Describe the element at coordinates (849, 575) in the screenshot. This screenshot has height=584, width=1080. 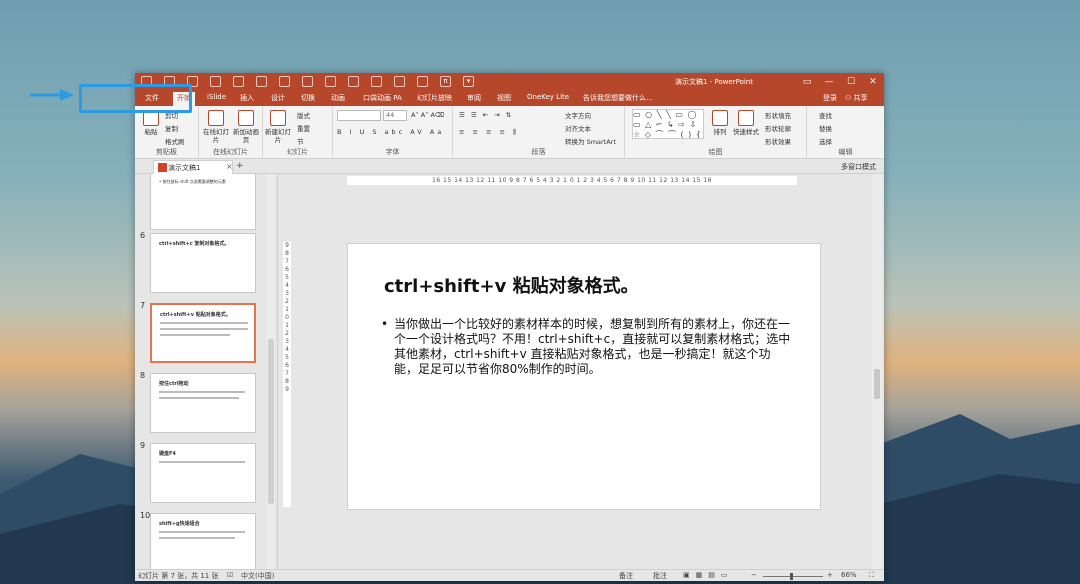
I see `zoom-level: 66%` at that location.